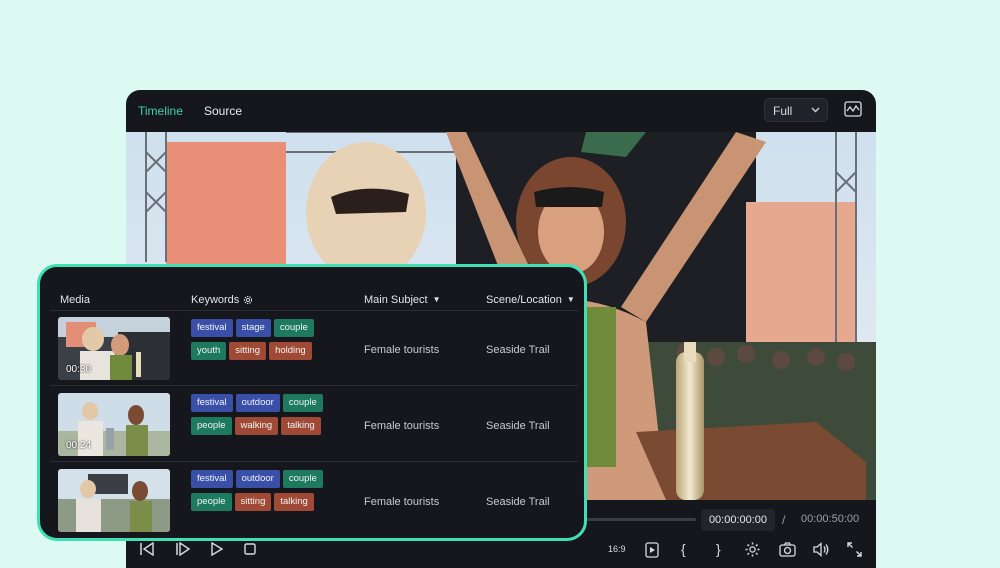  Describe the element at coordinates (160, 111) in the screenshot. I see `tab-timeline: Timeline` at that location.